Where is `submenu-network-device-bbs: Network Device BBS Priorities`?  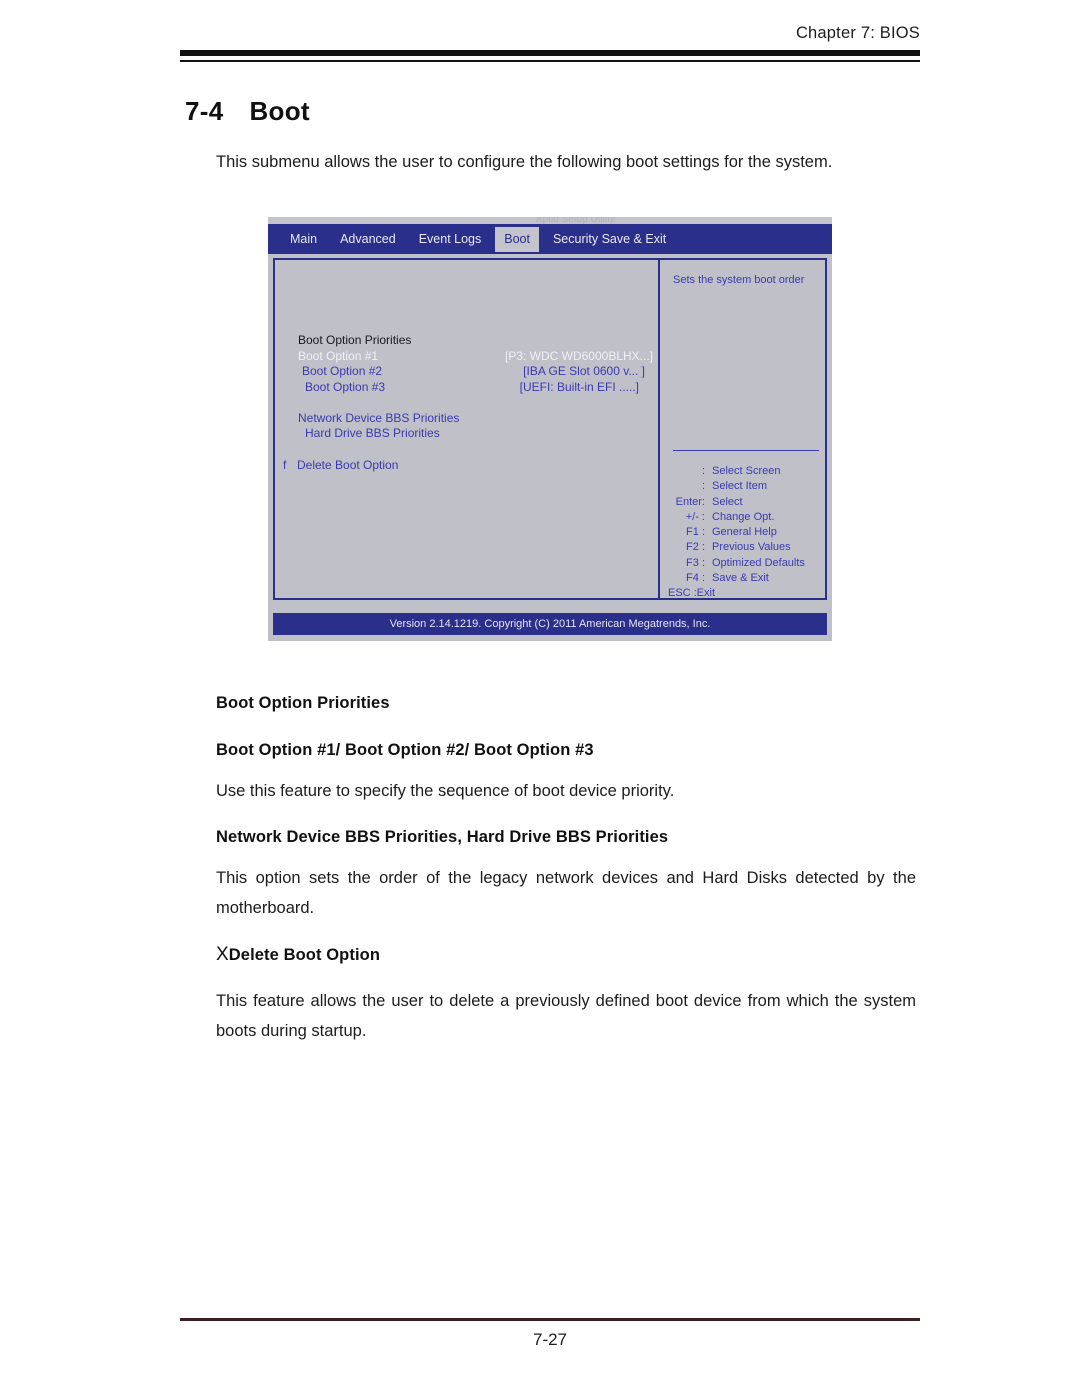
submenu-network-device-bbs: Network Device BBS Priorities is located at coordinates (475, 419).